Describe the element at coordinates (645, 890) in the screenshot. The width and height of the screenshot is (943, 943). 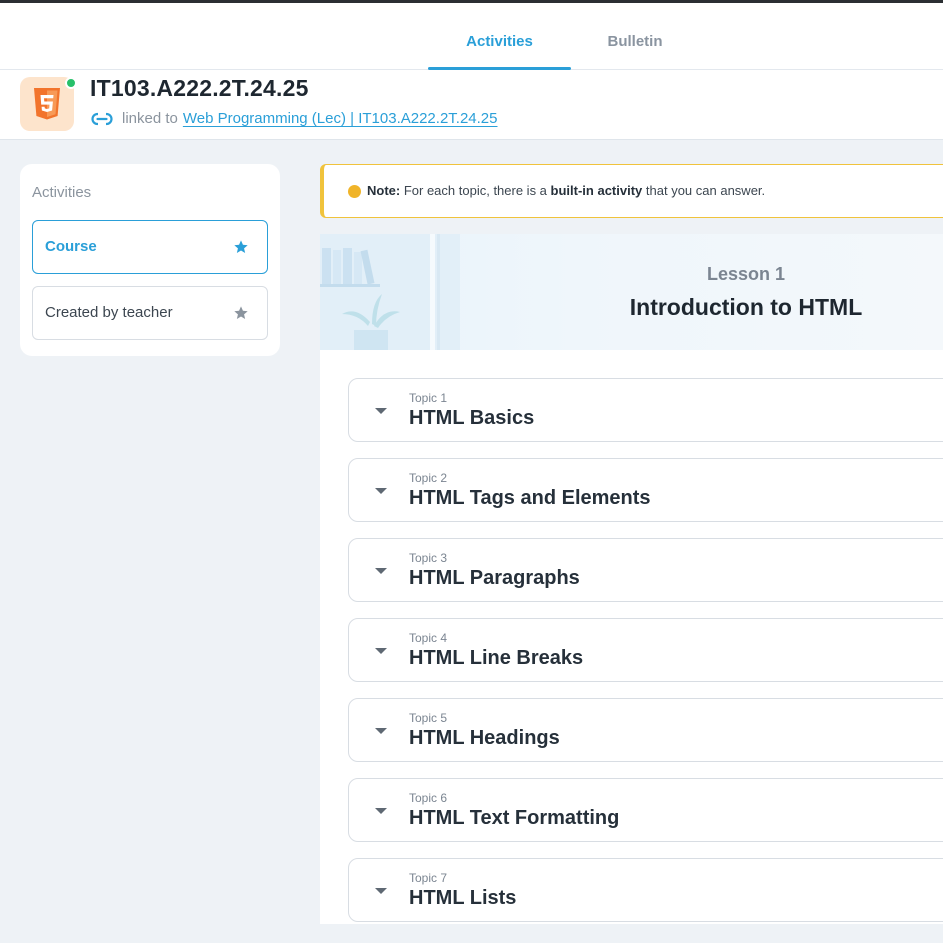
I see `topic-item: Topic 7 HTML Lists` at that location.